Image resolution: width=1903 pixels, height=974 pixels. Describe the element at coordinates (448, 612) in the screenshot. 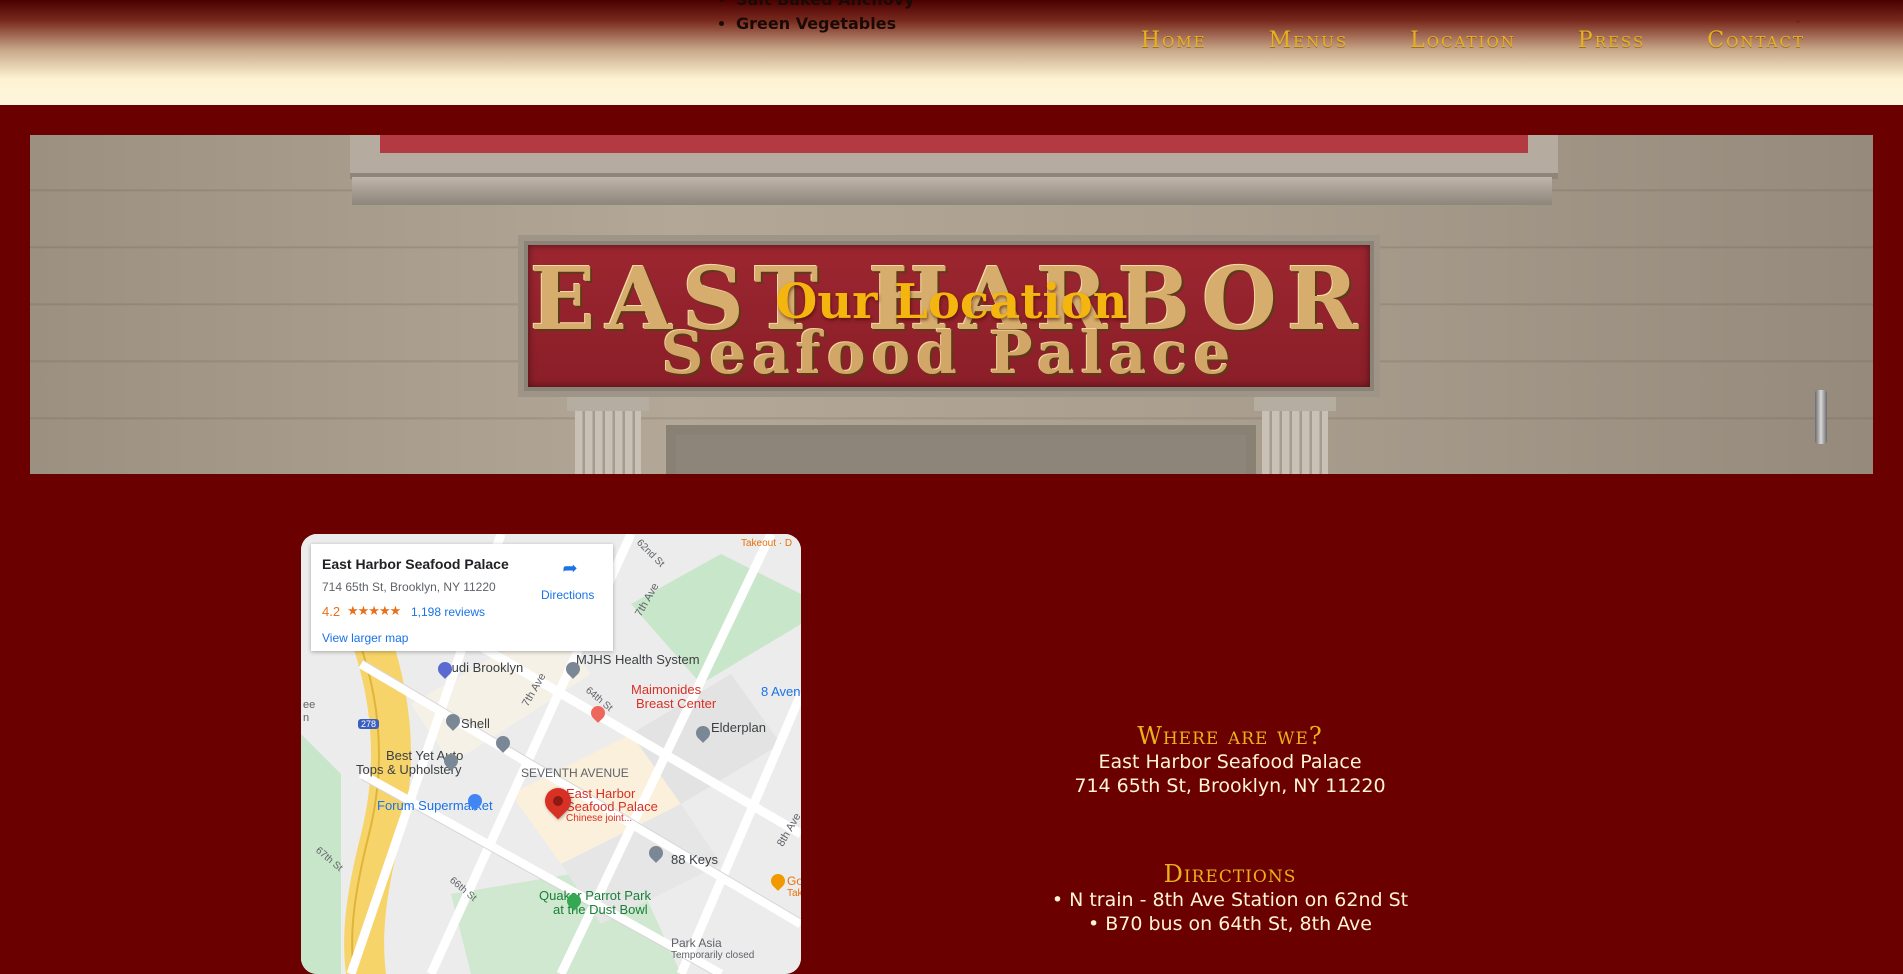

I see `reviews-link: 1,198 reviews` at that location.